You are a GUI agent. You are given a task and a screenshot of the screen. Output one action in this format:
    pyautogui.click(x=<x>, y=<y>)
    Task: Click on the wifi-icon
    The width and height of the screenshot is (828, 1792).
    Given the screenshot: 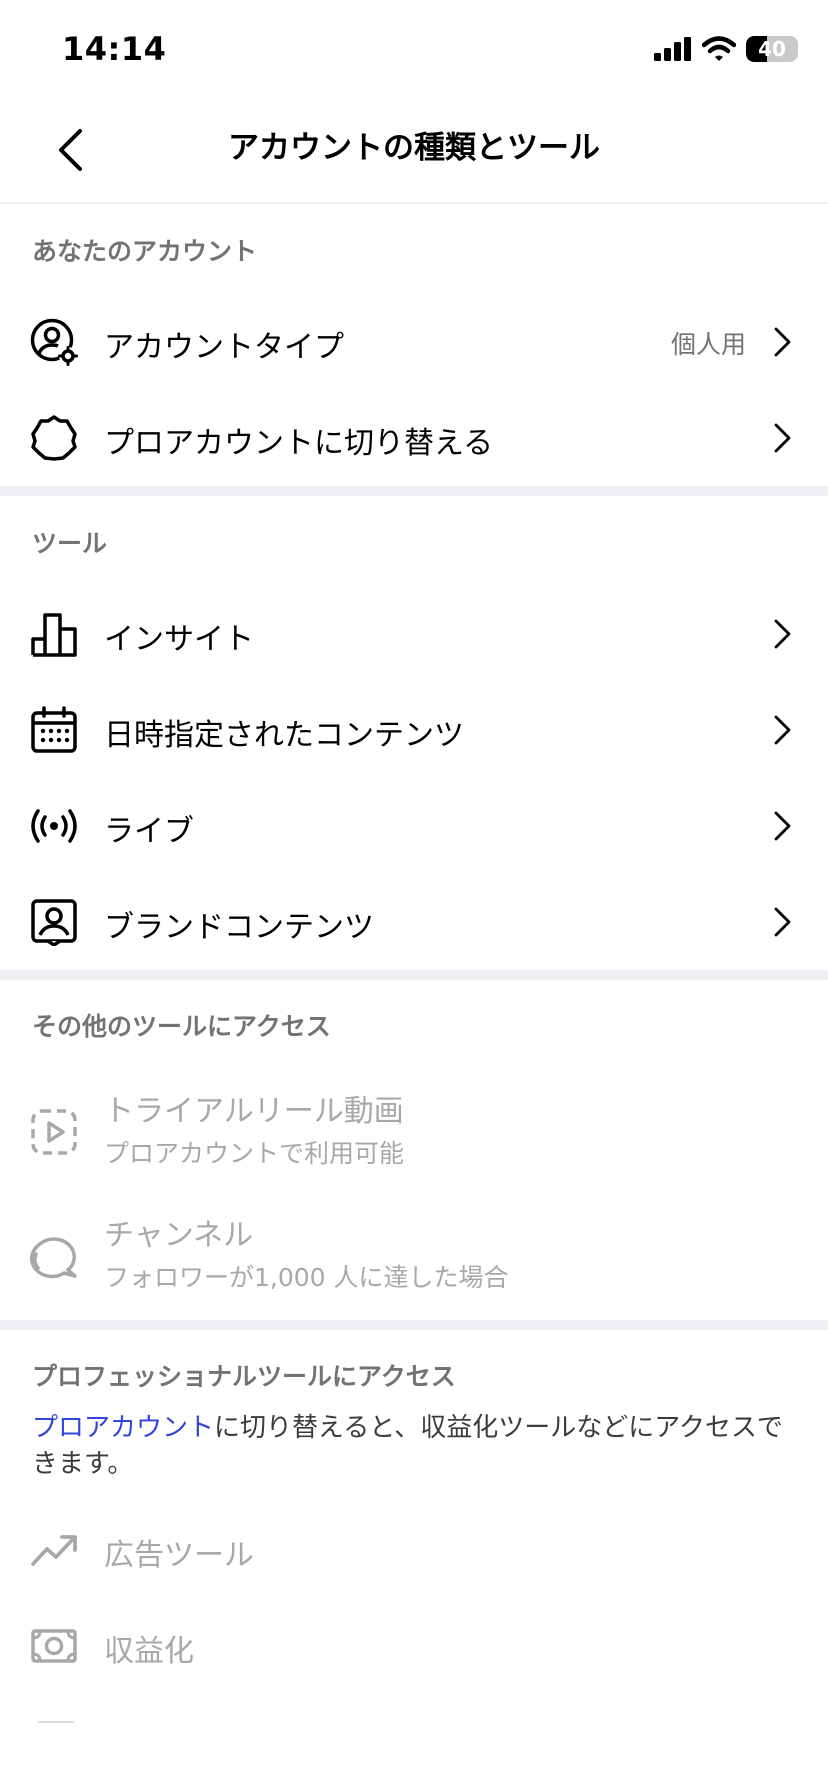 What is the action you would take?
    pyautogui.click(x=719, y=48)
    